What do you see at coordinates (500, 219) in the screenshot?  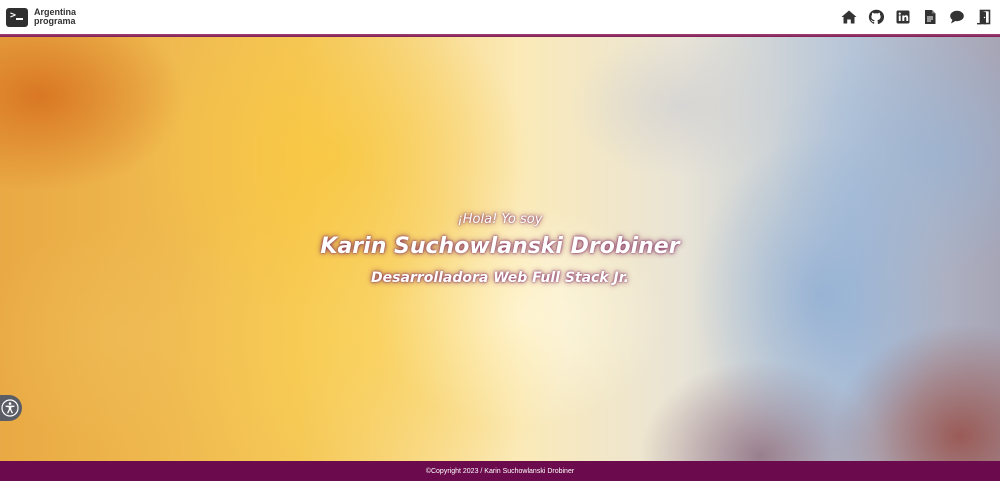 I see `hero-greeting: ¡Hola! Yo soy` at bounding box center [500, 219].